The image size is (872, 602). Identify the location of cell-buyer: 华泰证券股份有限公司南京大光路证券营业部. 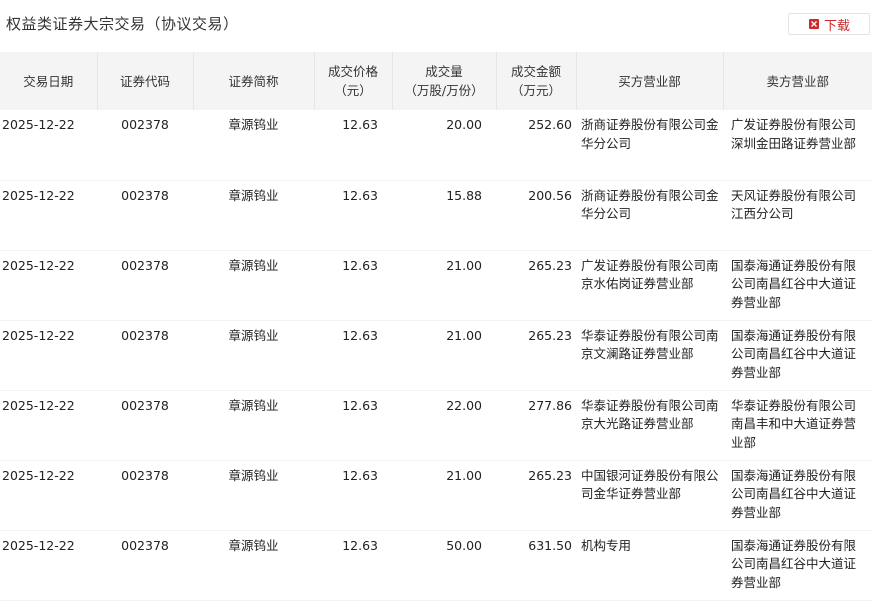
(649, 425).